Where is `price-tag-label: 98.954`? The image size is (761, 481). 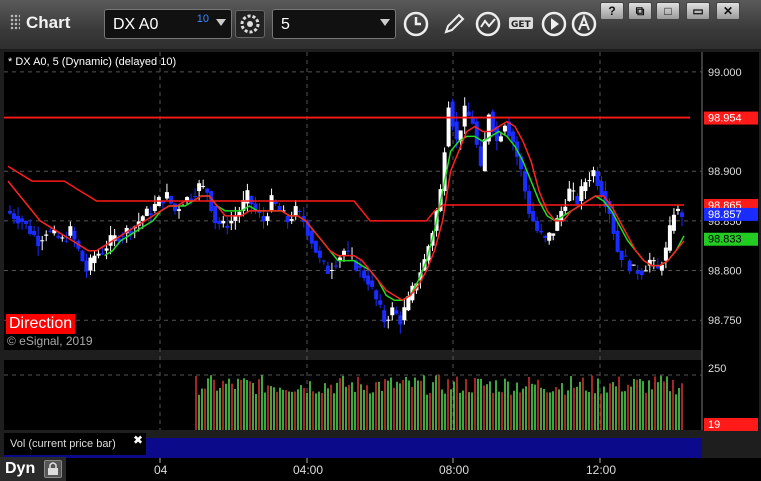 price-tag-label: 98.954 is located at coordinates (725, 119).